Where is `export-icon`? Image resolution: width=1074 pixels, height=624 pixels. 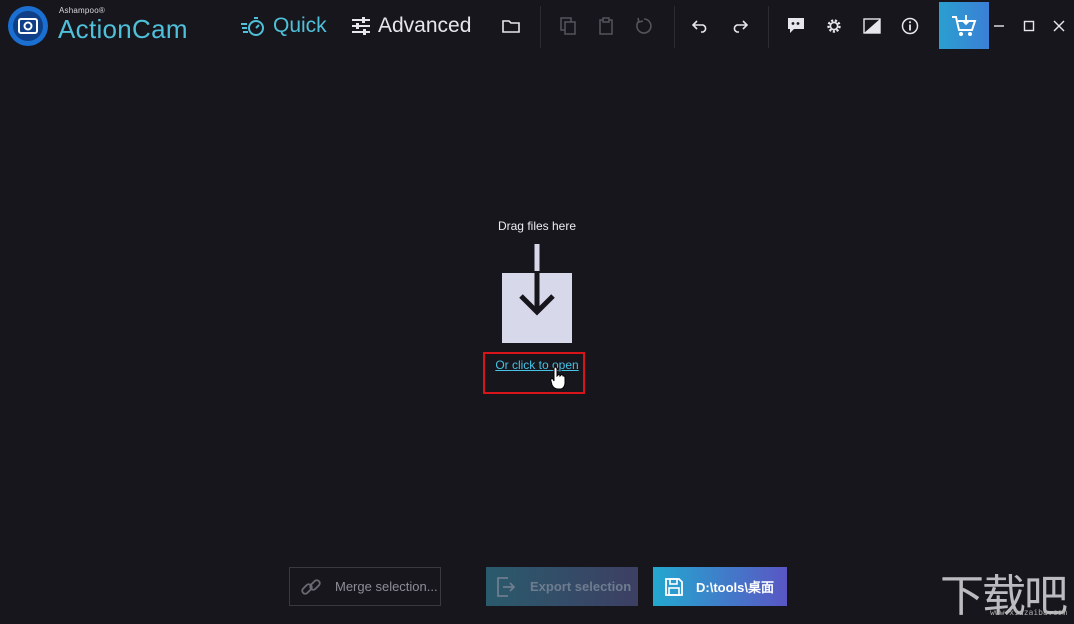
export-icon is located at coordinates (506, 586).